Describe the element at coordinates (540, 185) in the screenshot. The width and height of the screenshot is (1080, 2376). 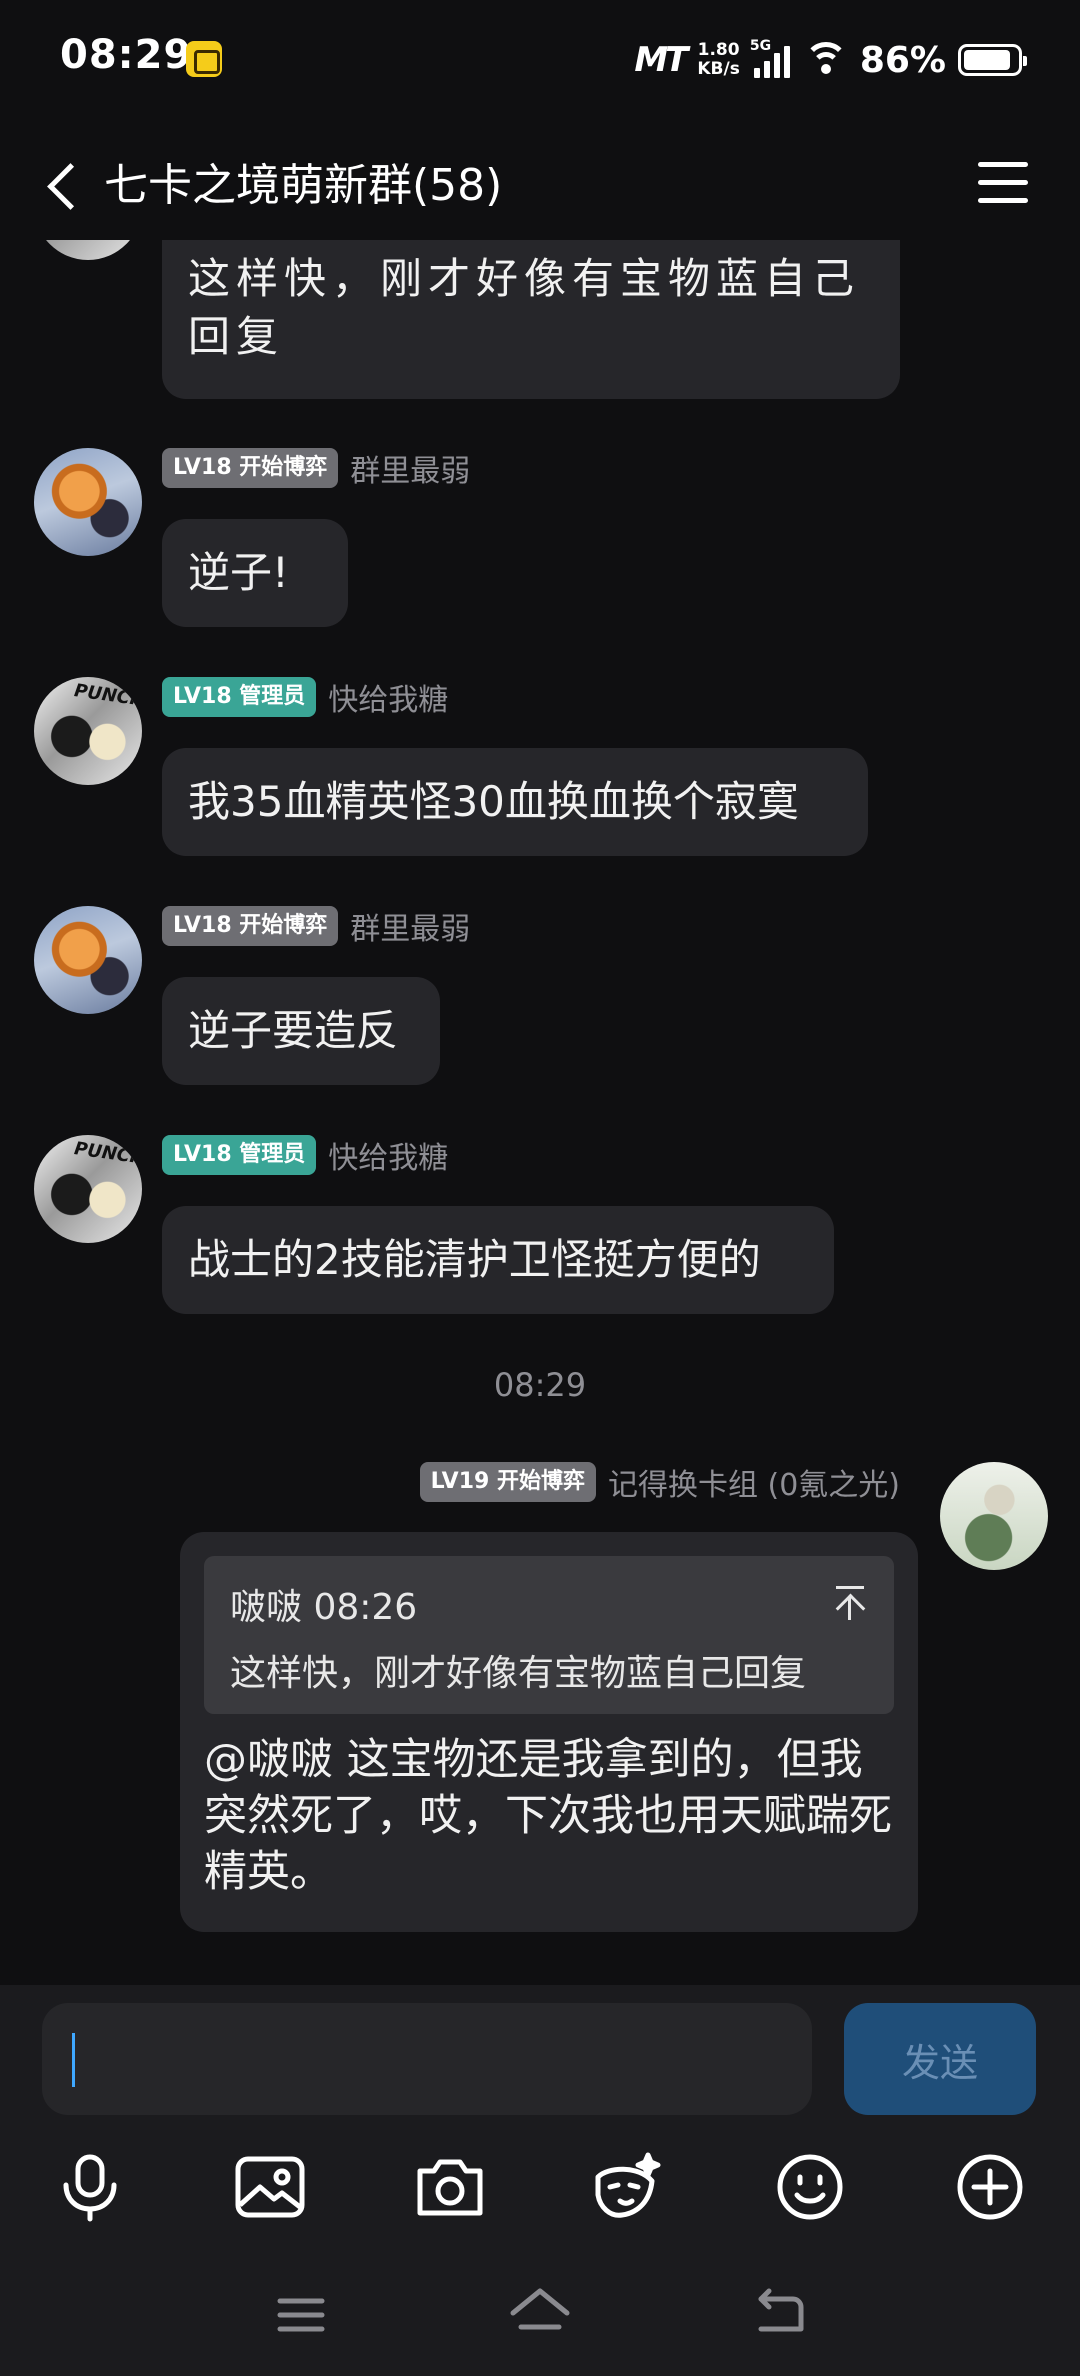
I see `chat-header: 七卡之境萌新群(58)` at that location.